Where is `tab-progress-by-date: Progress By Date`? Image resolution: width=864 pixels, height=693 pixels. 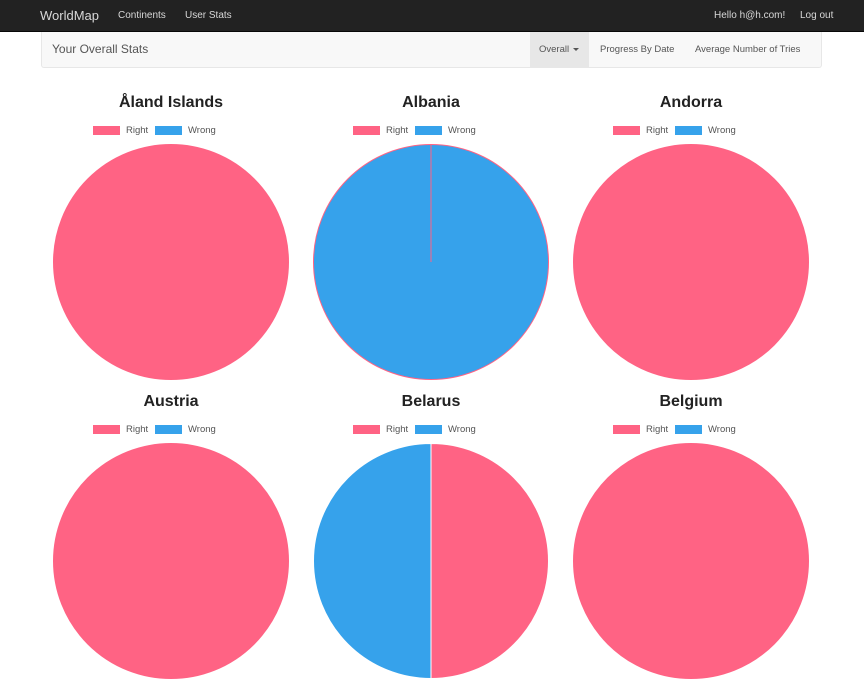
tab-progress-by-date: Progress By Date is located at coordinates (637, 49).